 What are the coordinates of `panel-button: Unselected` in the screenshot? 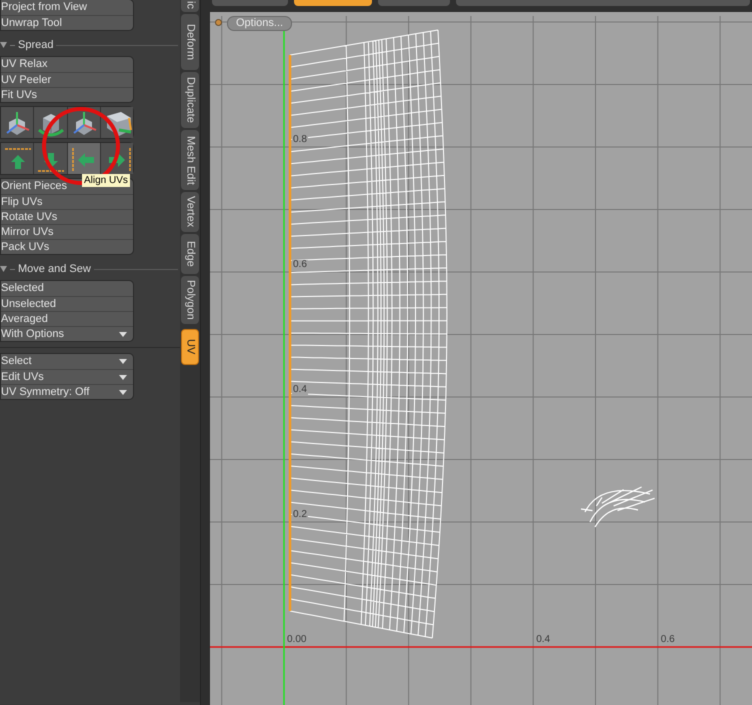 It's located at (67, 303).